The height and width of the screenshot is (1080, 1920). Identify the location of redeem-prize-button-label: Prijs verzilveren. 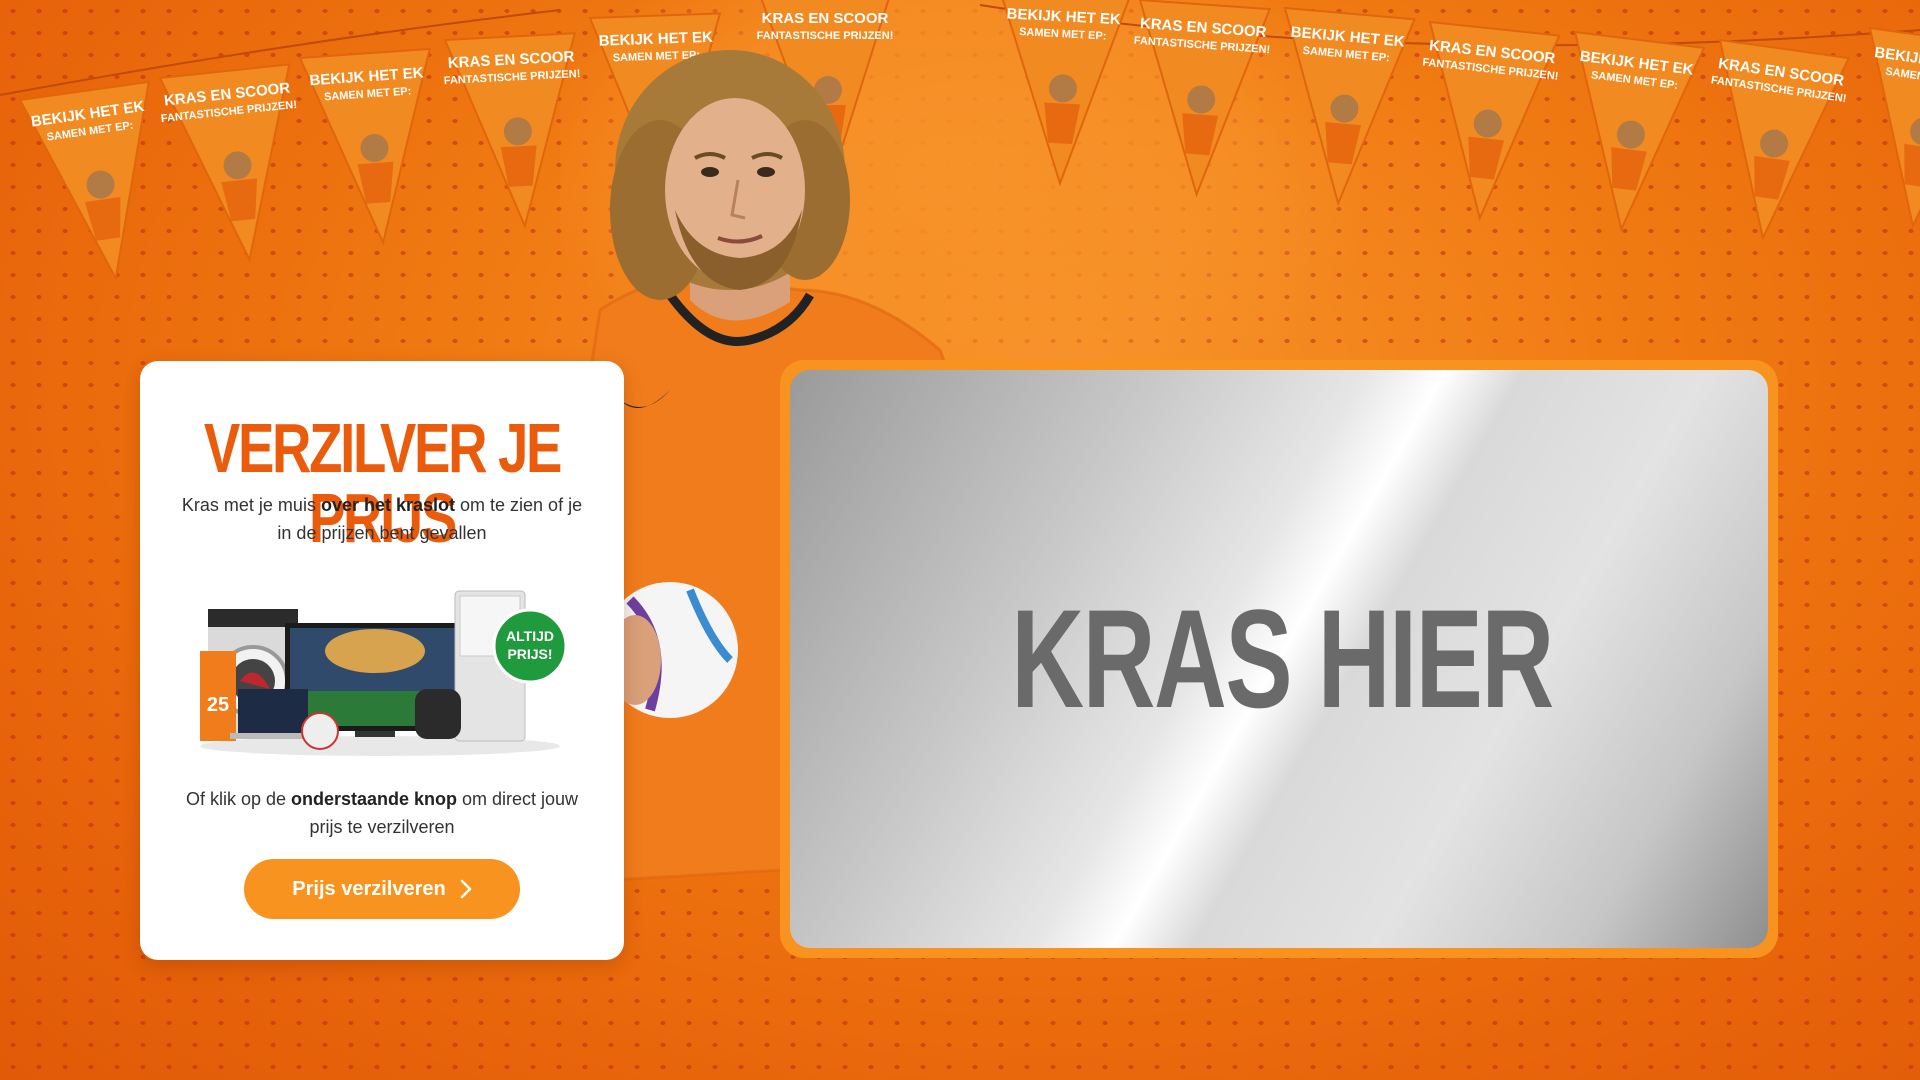
(369, 888).